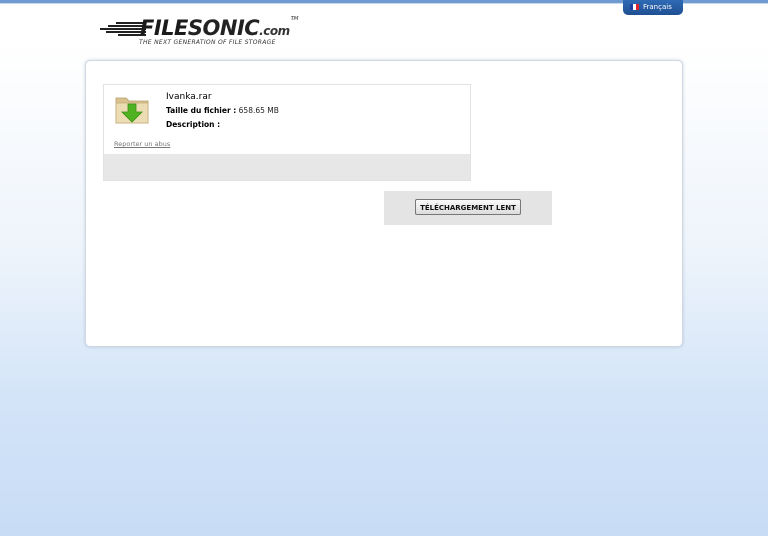  Describe the element at coordinates (274, 31) in the screenshot. I see `logo-com: .com` at that location.